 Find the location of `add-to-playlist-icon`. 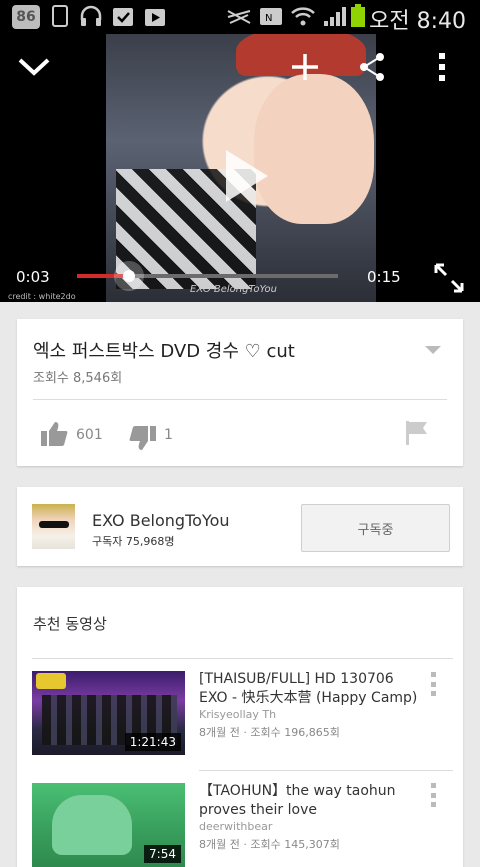

add-to-playlist-icon is located at coordinates (305, 67).